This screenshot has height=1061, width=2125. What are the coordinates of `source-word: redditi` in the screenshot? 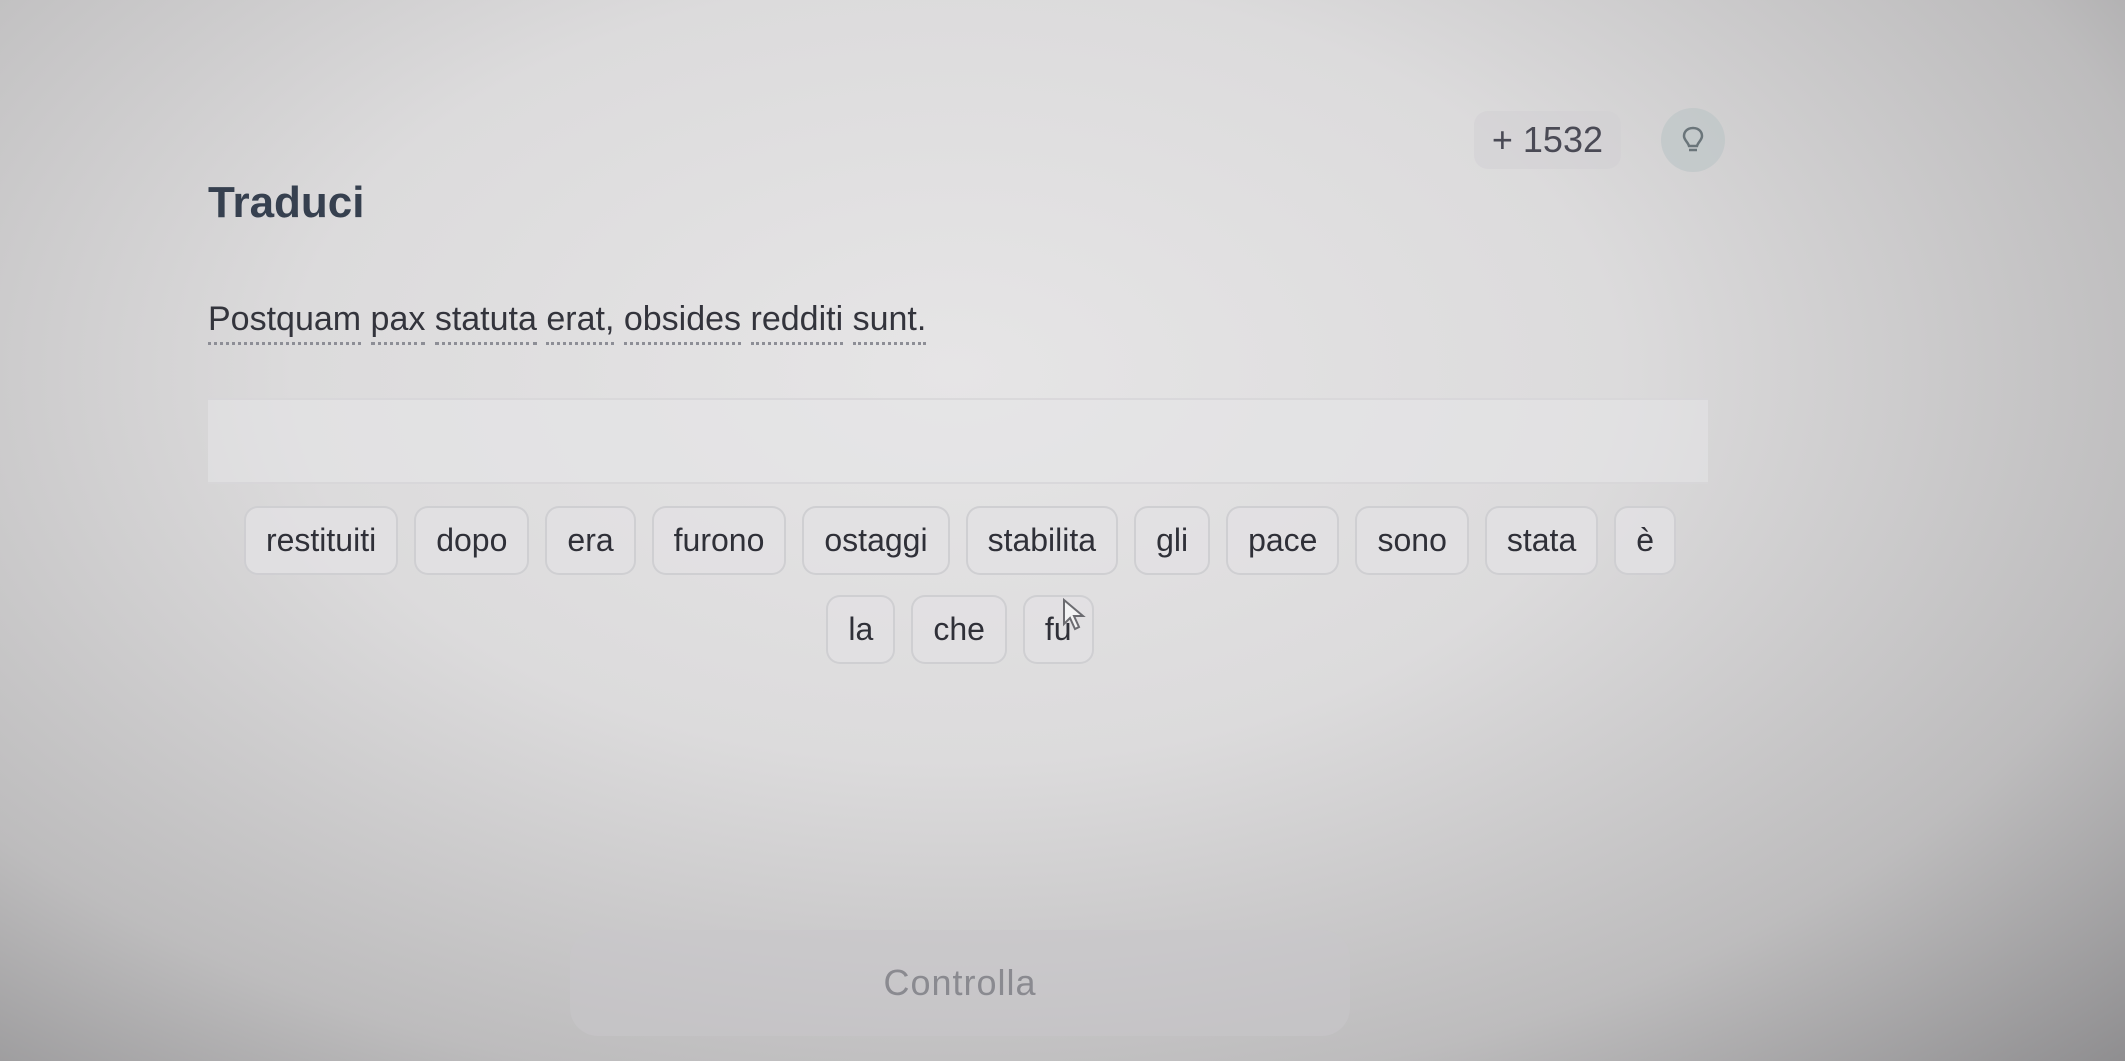 It's located at (797, 322).